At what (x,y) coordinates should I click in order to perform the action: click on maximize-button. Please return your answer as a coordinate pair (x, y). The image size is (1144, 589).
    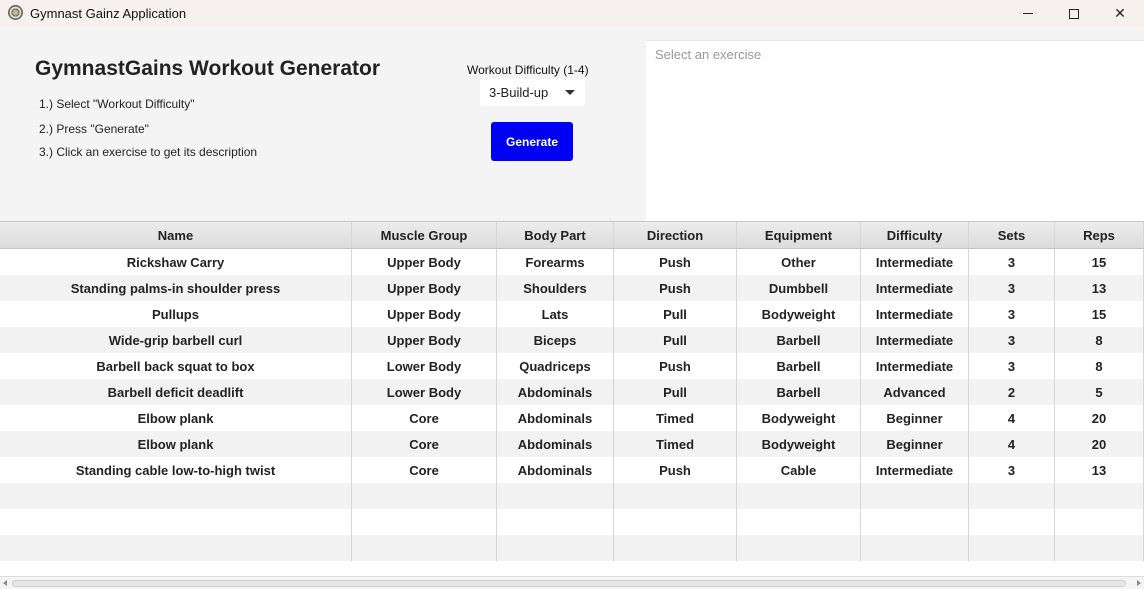
    Looking at the image, I should click on (1074, 13).